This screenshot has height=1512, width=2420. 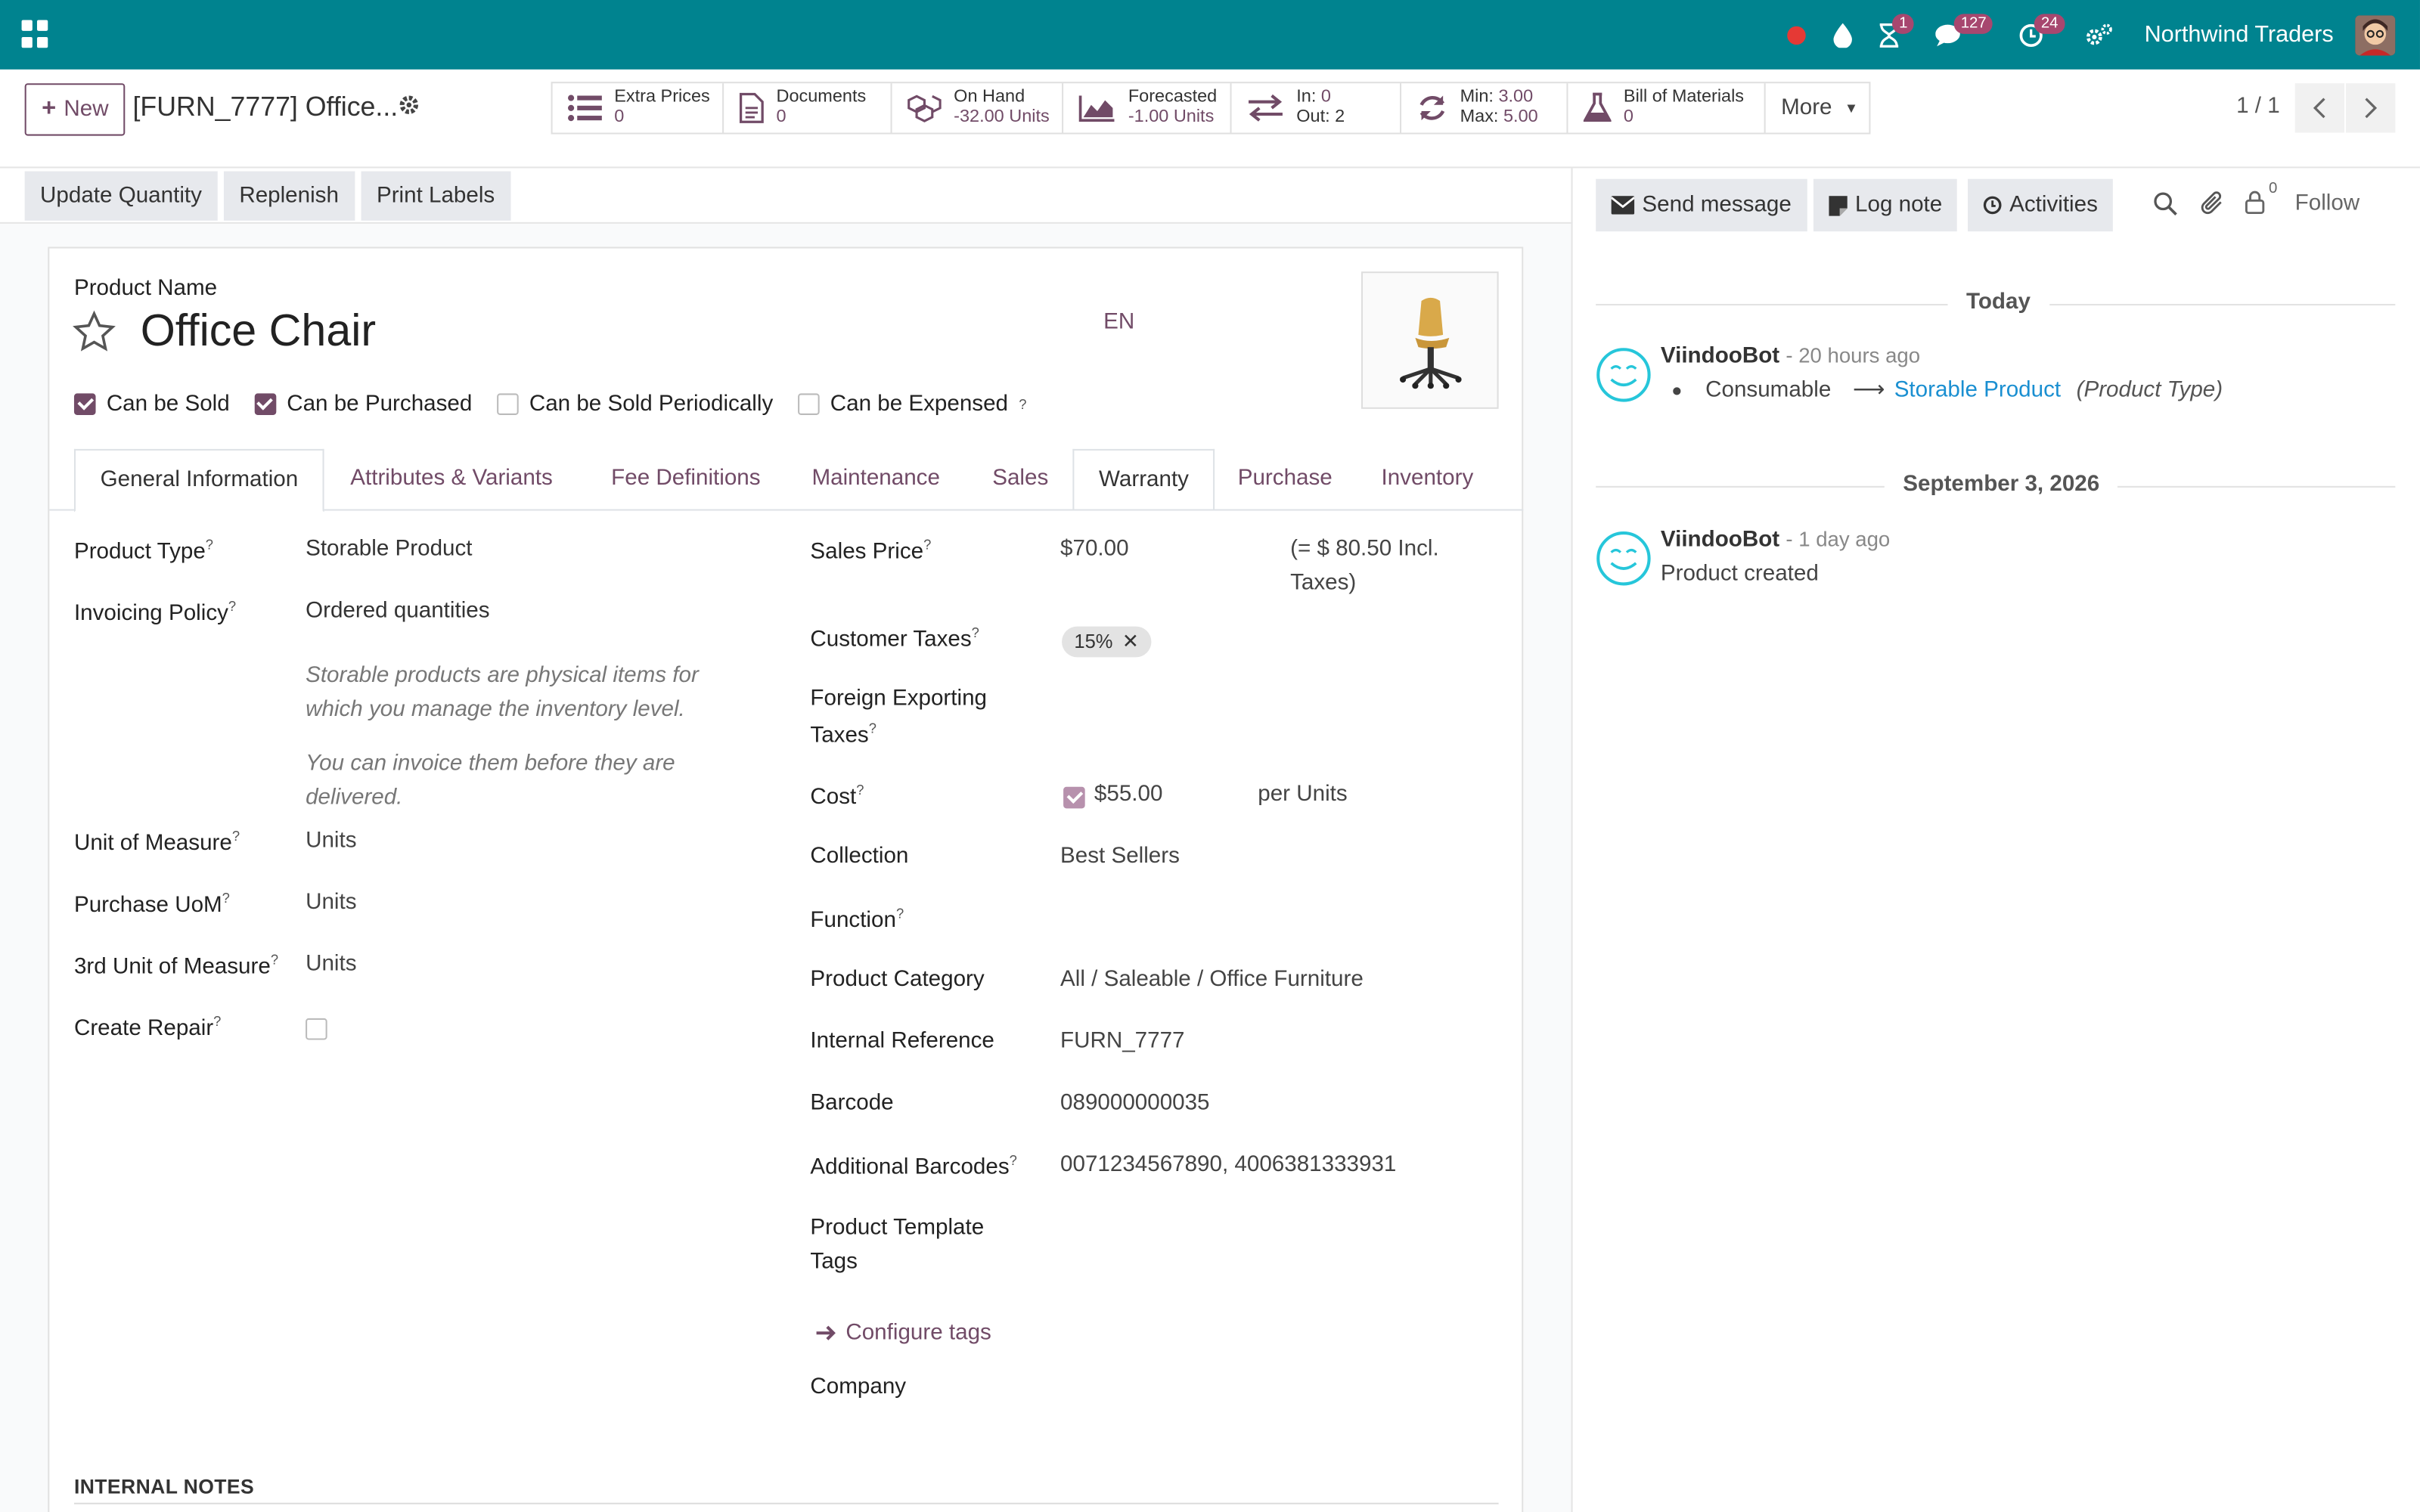 I want to click on barcode-input: 089000000035, so click(x=1135, y=1103).